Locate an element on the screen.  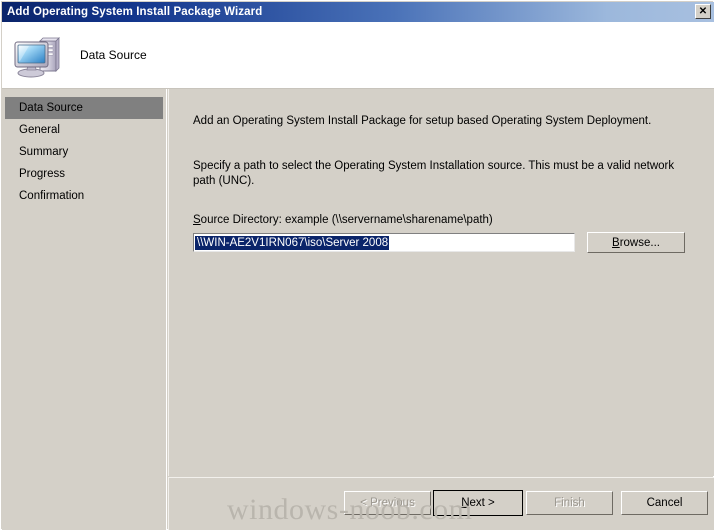
sidebar-item-summary: Summary is located at coordinates (84, 152).